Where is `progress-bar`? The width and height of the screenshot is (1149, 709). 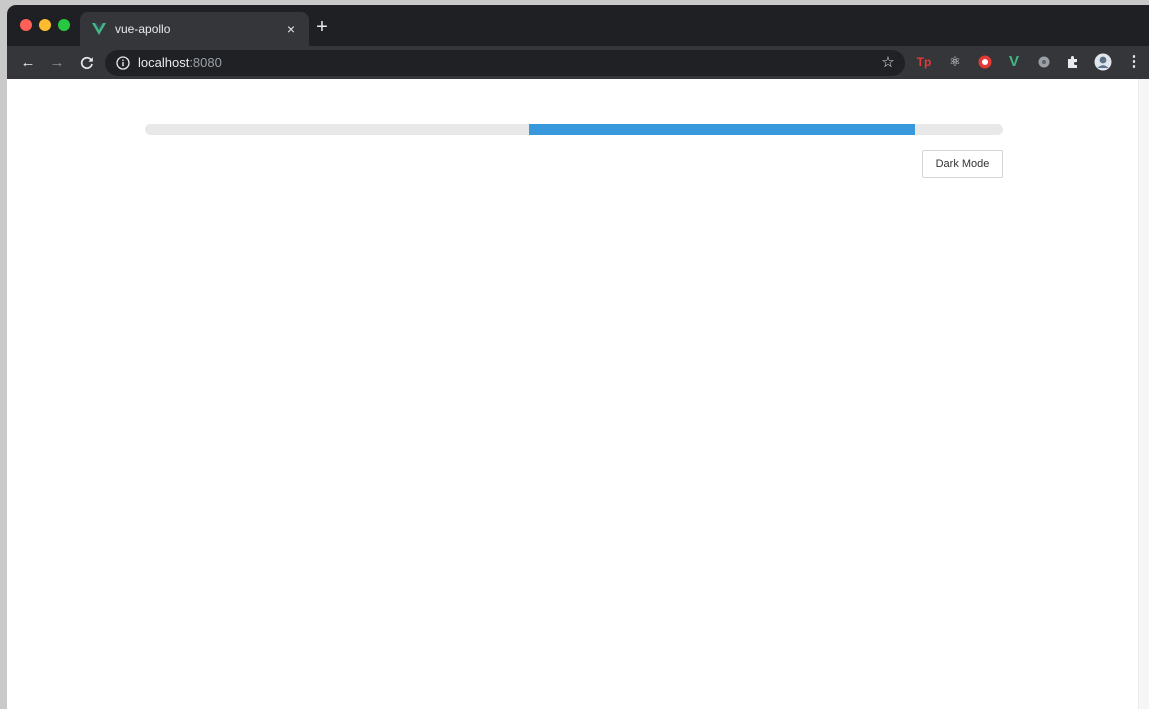 progress-bar is located at coordinates (574, 129).